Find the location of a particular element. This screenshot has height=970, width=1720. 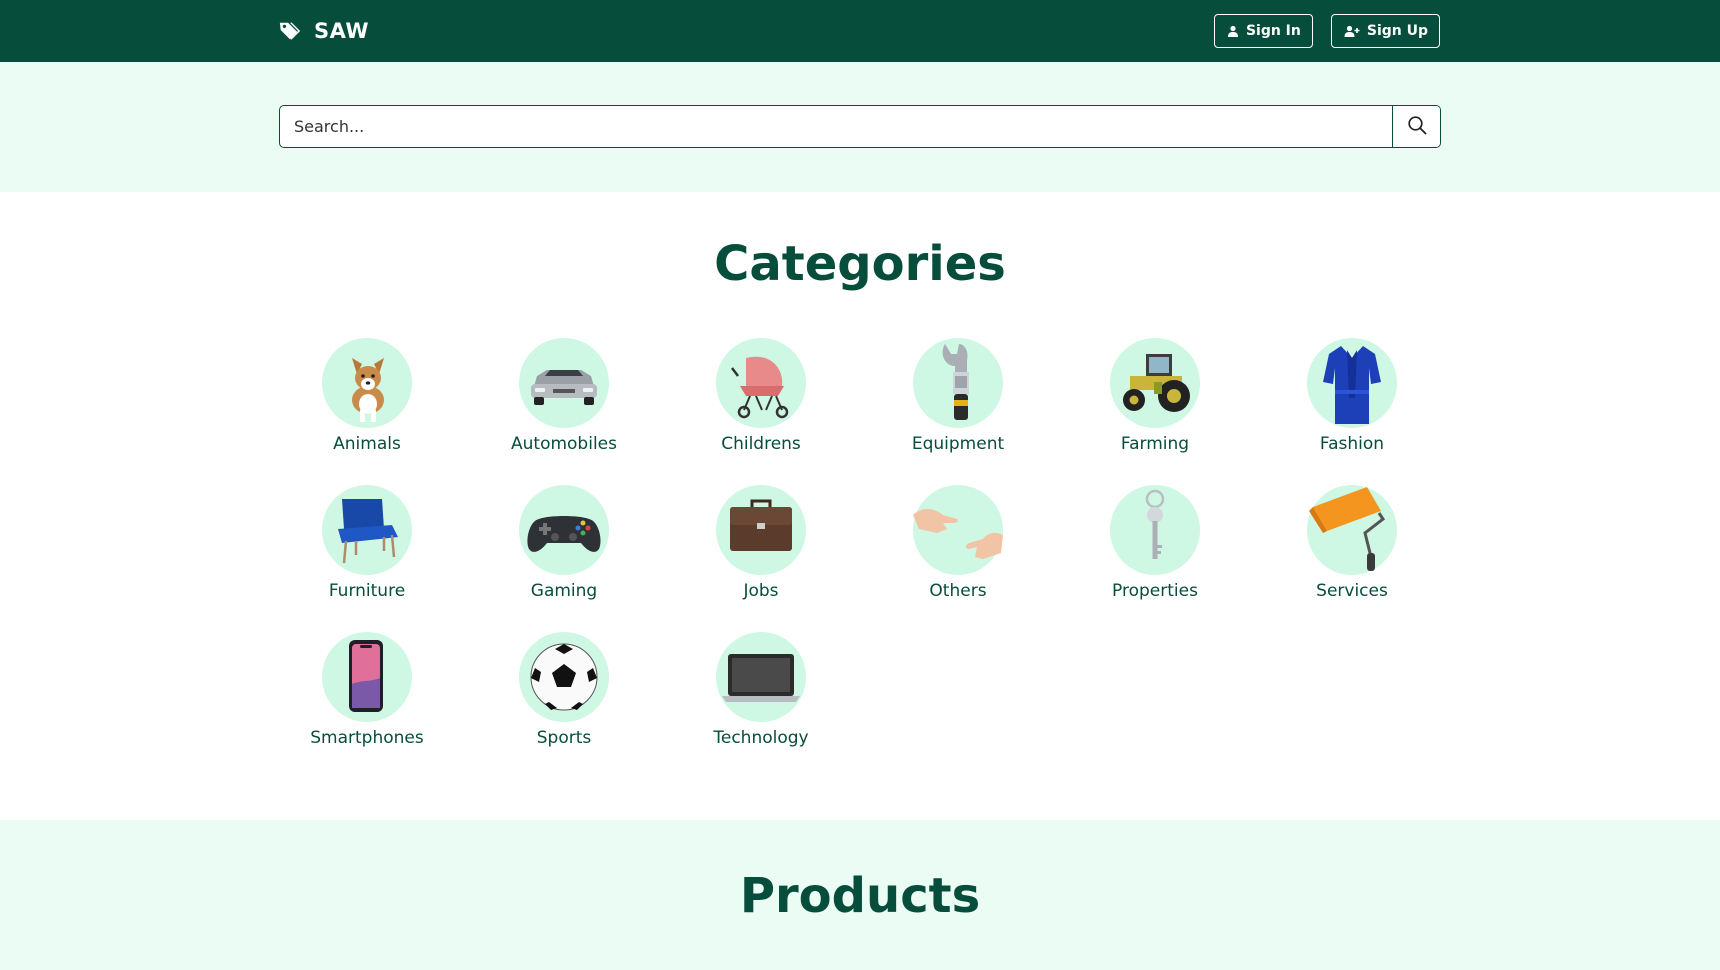

category-automobiles: Automobiles is located at coordinates (564, 396).